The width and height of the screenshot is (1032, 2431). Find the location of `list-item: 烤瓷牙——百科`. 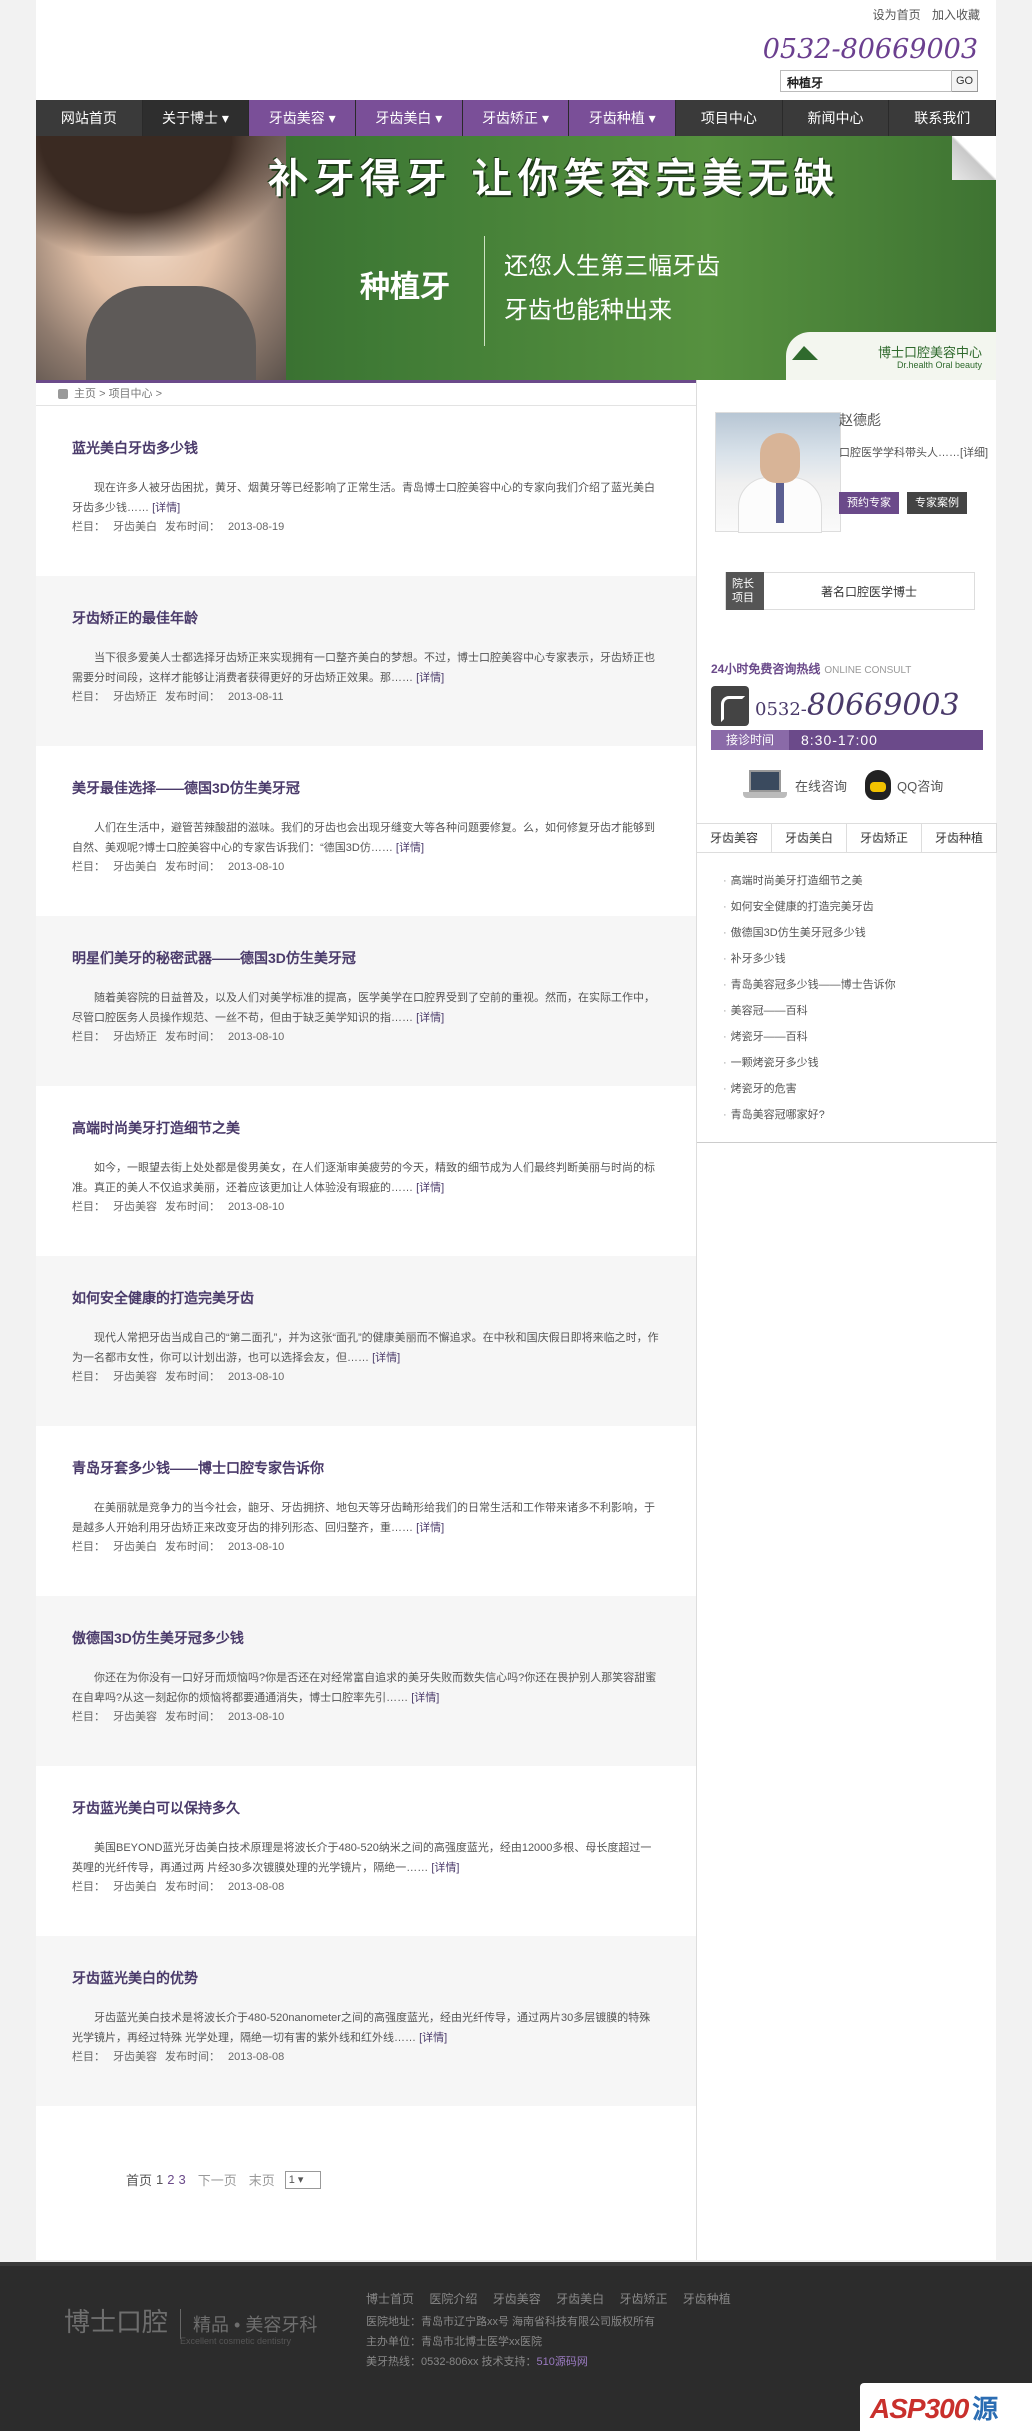

list-item: 烤瓷牙——百科 is located at coordinates (853, 1037).